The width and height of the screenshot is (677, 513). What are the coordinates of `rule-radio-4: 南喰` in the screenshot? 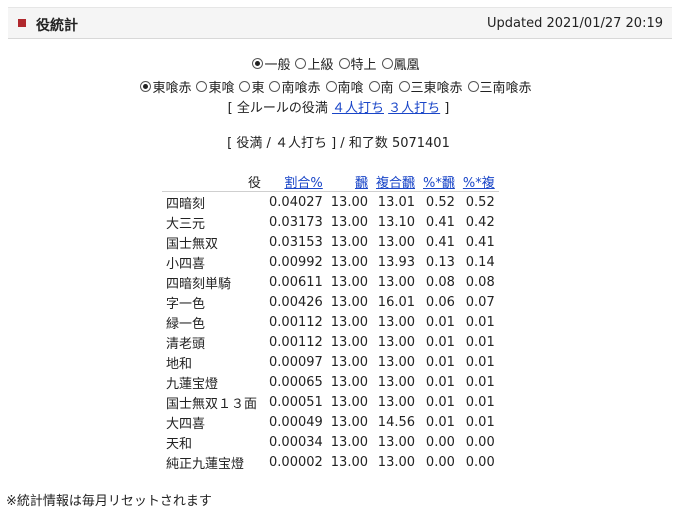 It's located at (344, 86).